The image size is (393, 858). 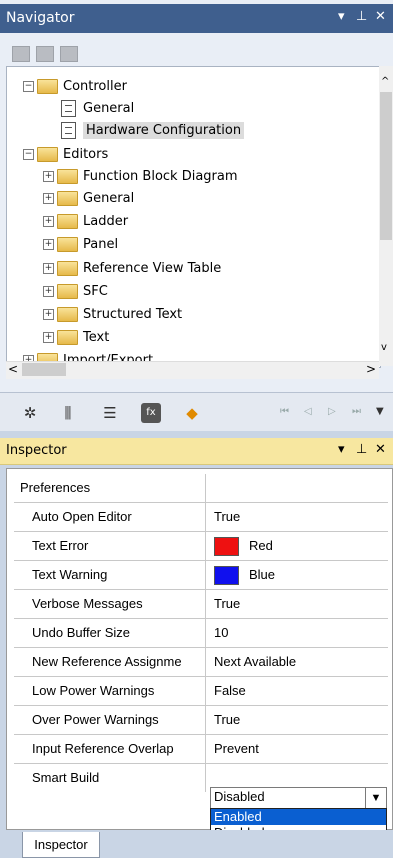 I want to click on property-row: Text Warning Blue, so click(x=201, y=575).